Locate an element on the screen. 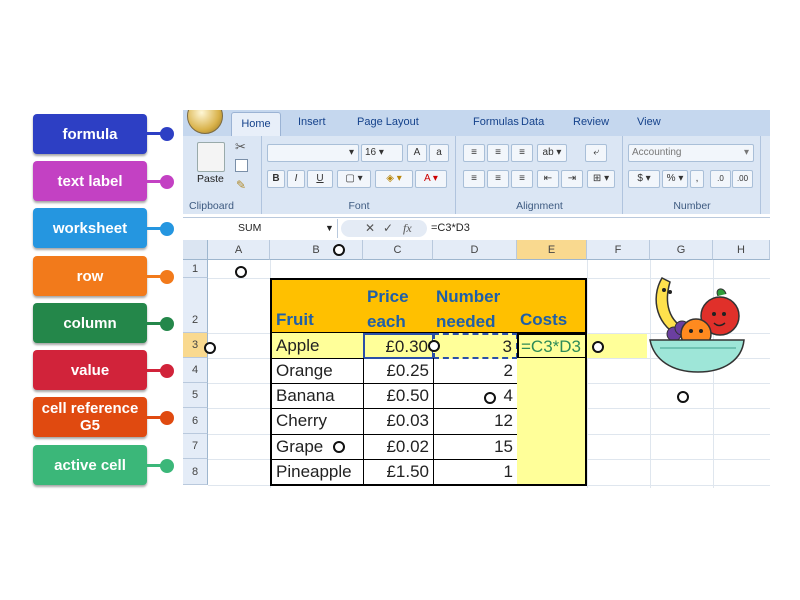 The height and width of the screenshot is (600, 800). align-right-button: ≡ is located at coordinates (522, 179).